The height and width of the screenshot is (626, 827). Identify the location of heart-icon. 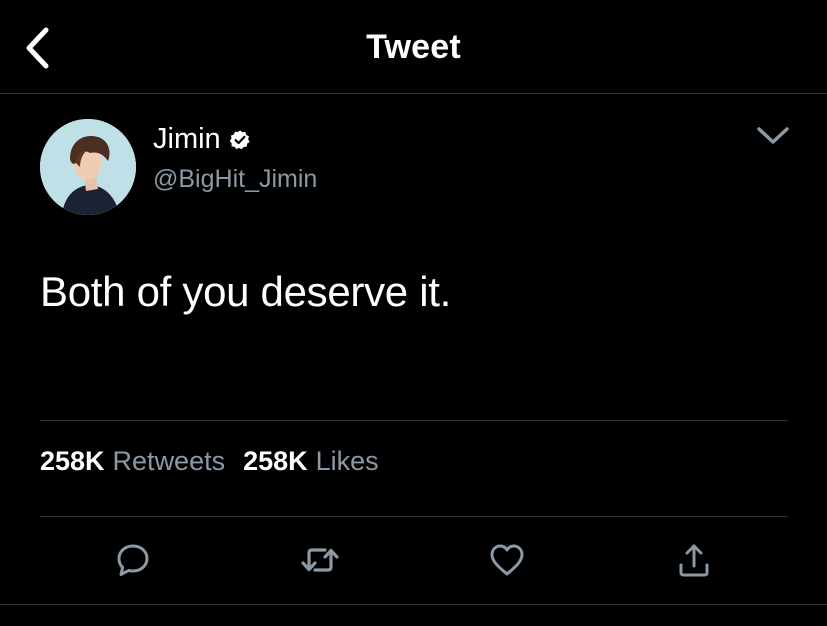
(507, 560).